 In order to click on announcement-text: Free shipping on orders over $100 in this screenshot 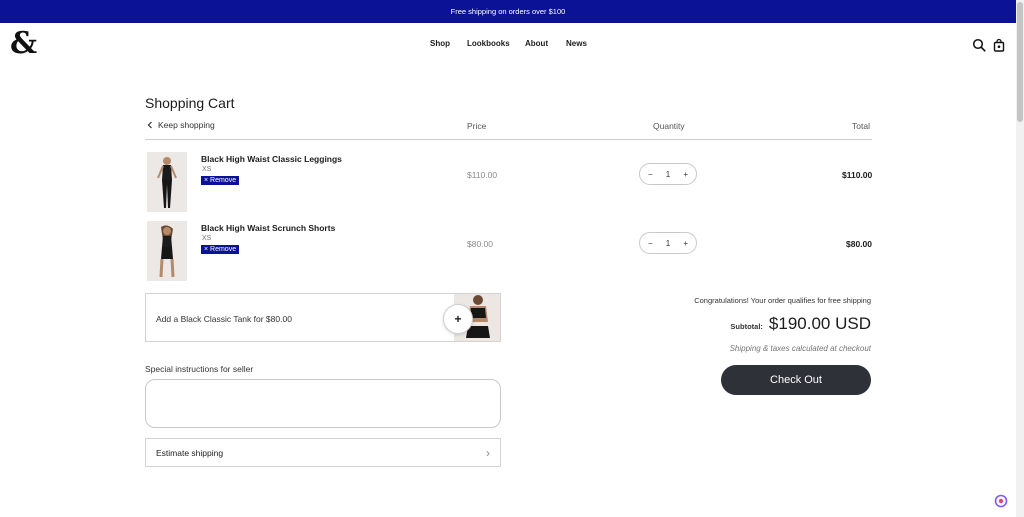, I will do `click(508, 11)`.